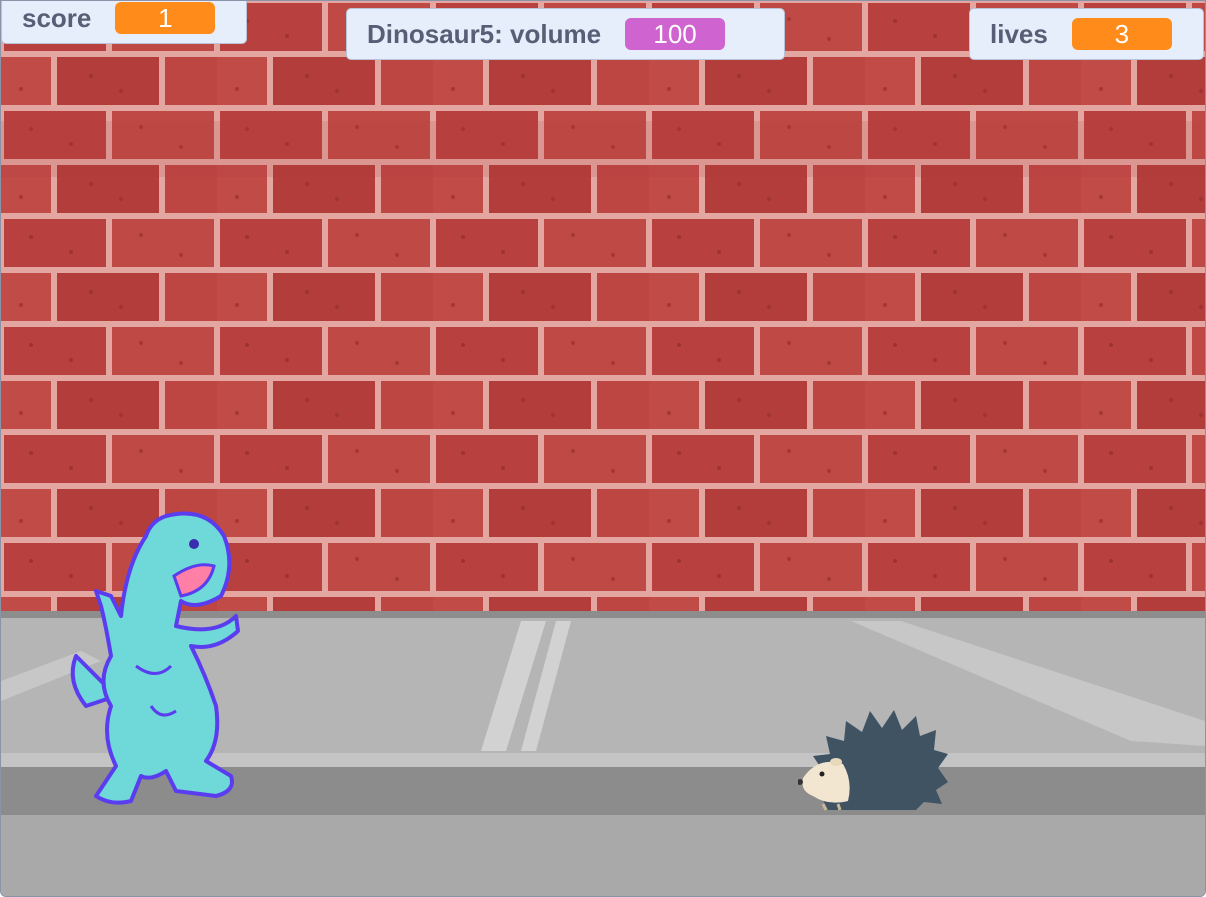 Image resolution: width=1206 pixels, height=897 pixels. What do you see at coordinates (675, 34) in the screenshot?
I see `volume-value: 100` at bounding box center [675, 34].